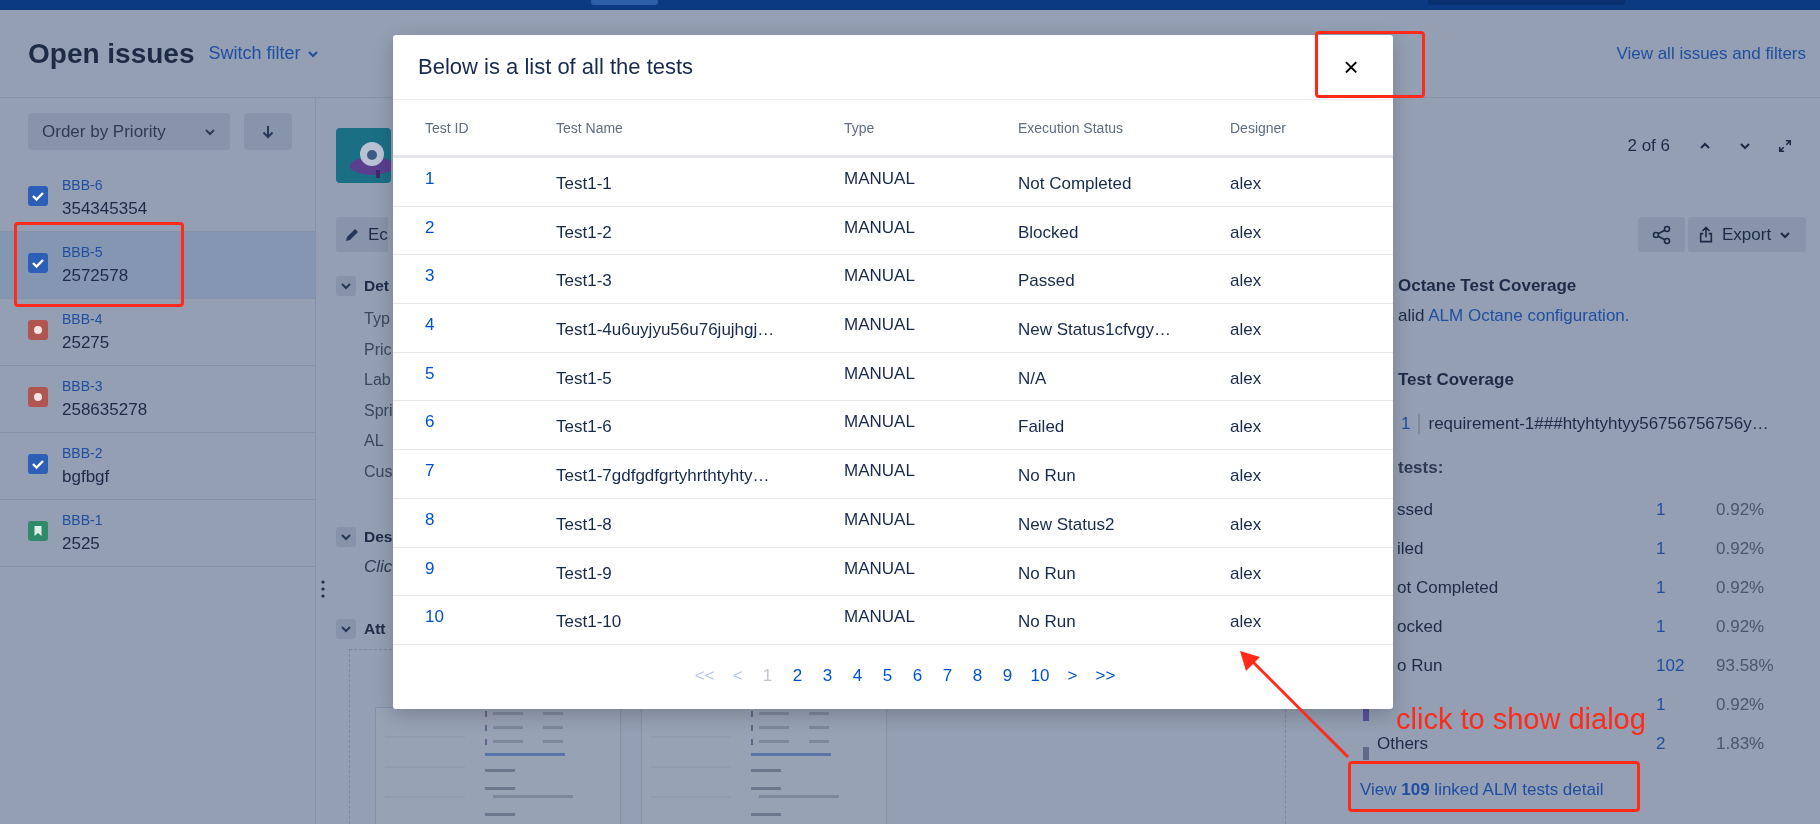 Image resolution: width=1820 pixels, height=824 pixels. What do you see at coordinates (378, 349) in the screenshot?
I see `field-label: Pric` at bounding box center [378, 349].